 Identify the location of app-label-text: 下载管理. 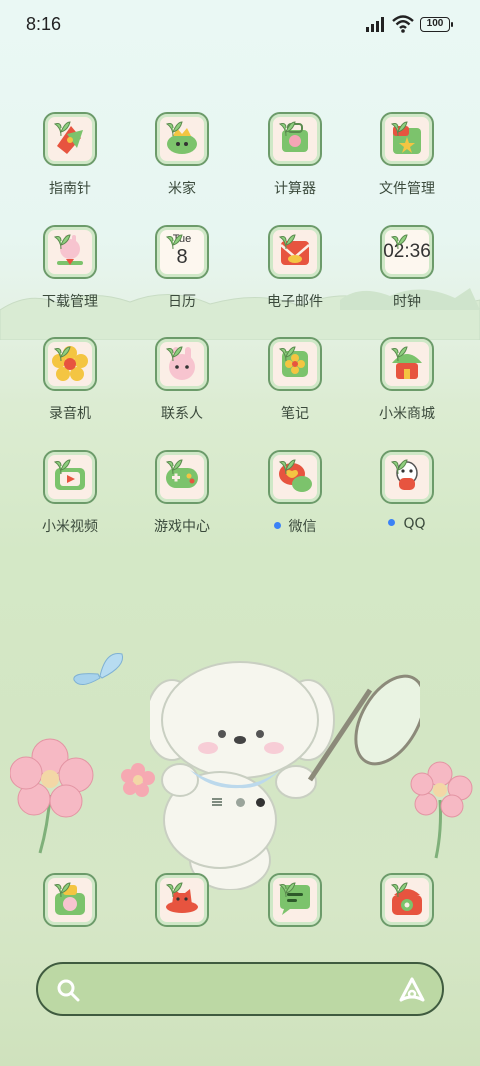
(70, 302).